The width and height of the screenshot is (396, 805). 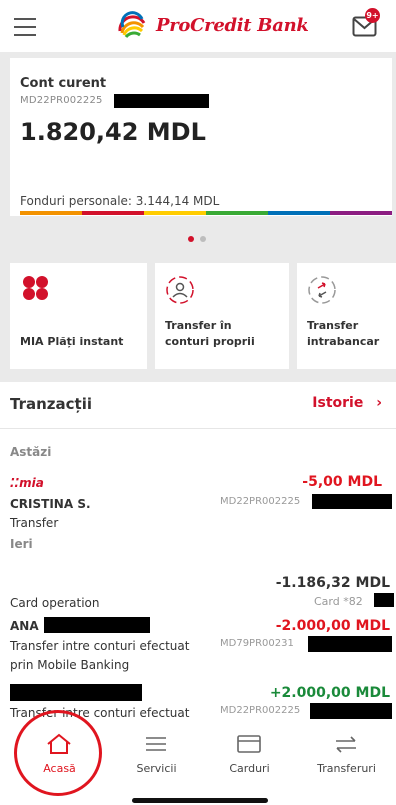 What do you see at coordinates (132, 25) in the screenshot?
I see `procredit-logo-icon` at bounding box center [132, 25].